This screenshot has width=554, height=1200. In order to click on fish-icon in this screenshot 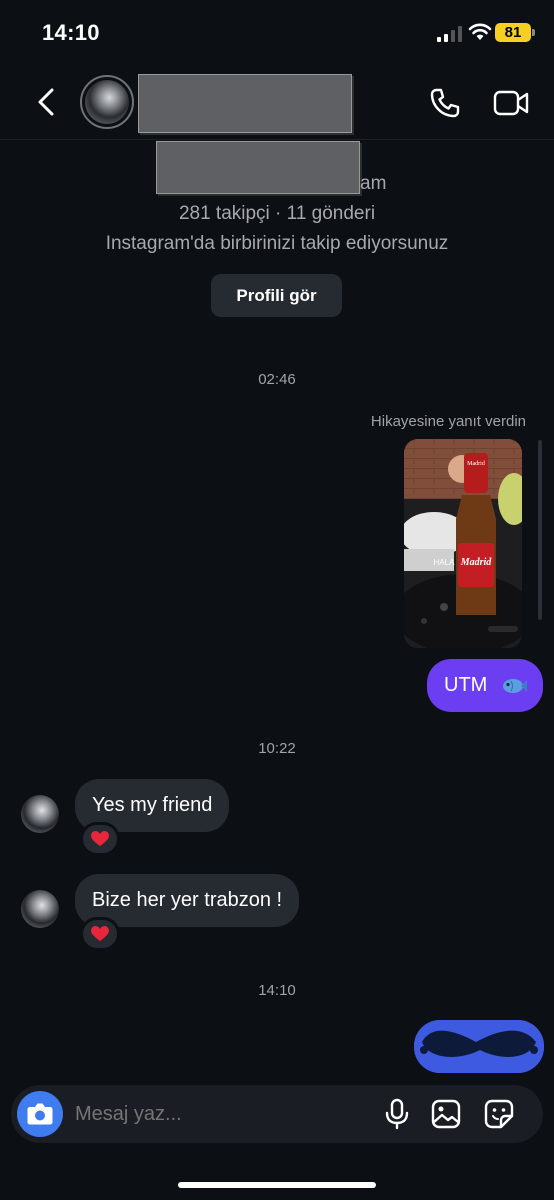, I will do `click(514, 685)`.